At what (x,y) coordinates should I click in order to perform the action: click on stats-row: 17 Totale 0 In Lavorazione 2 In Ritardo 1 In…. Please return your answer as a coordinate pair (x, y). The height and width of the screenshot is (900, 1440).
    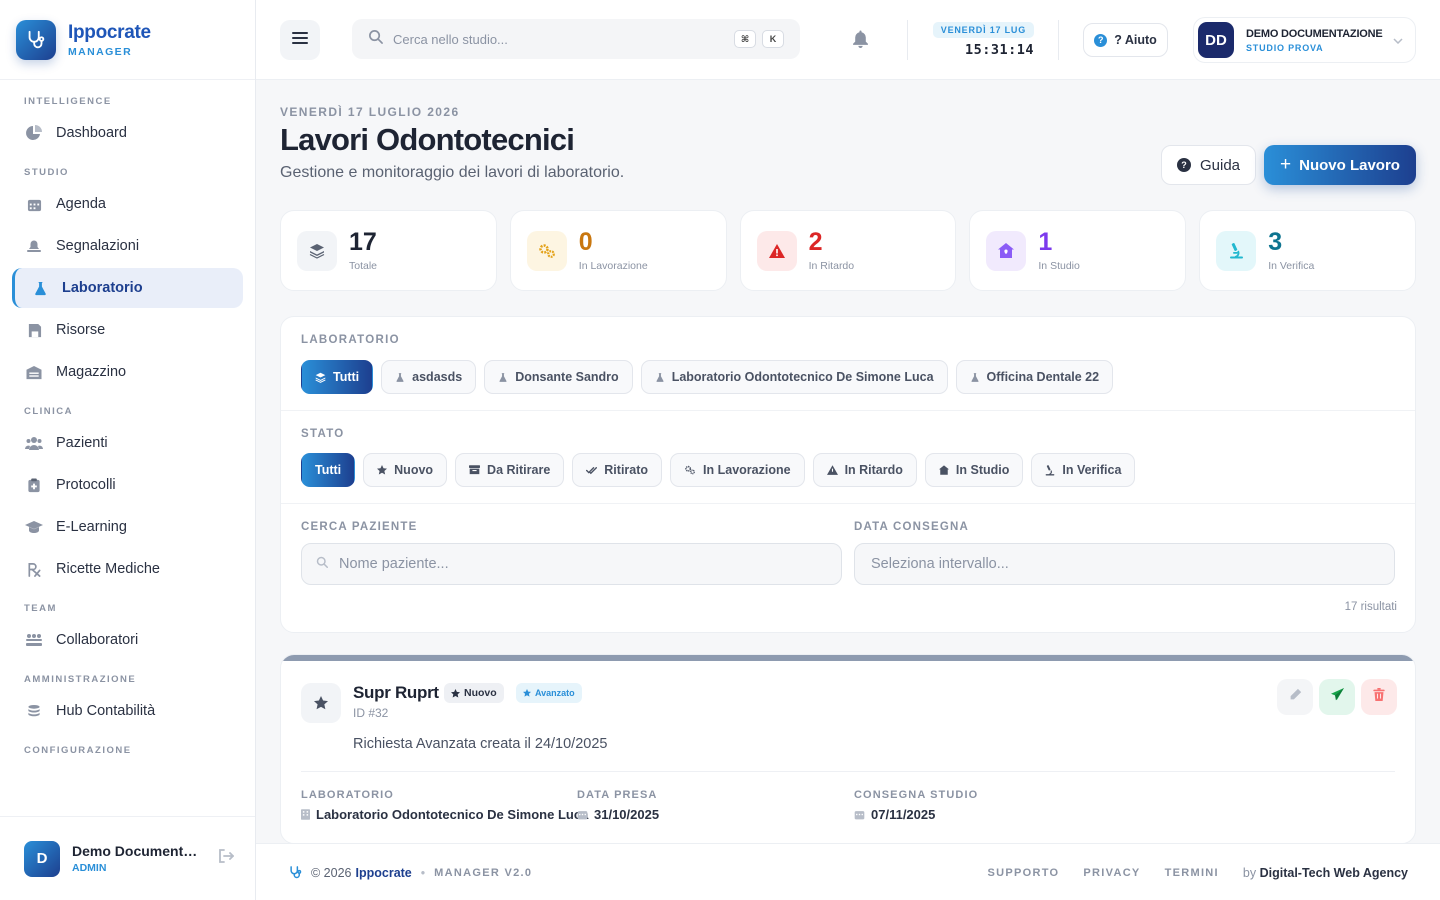
    Looking at the image, I should click on (848, 250).